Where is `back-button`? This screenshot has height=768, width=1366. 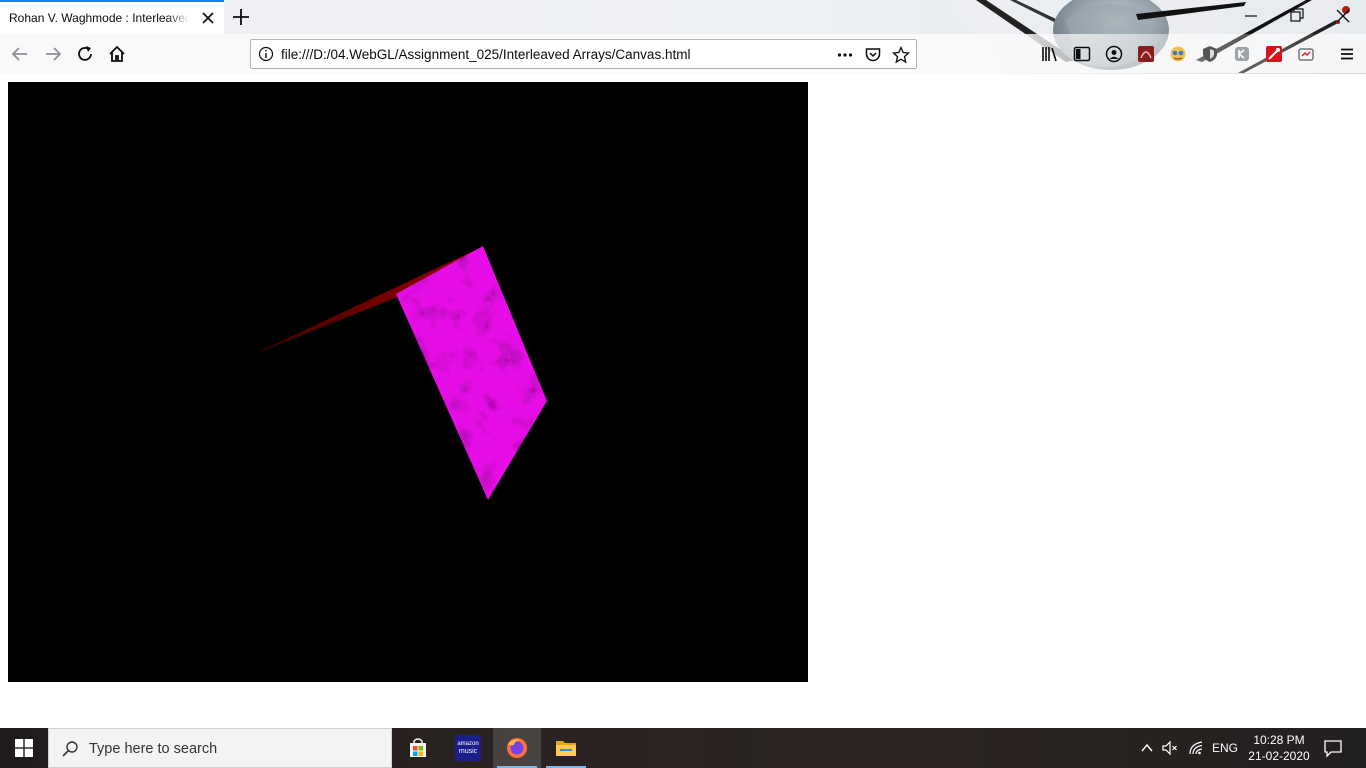 back-button is located at coordinates (20, 54).